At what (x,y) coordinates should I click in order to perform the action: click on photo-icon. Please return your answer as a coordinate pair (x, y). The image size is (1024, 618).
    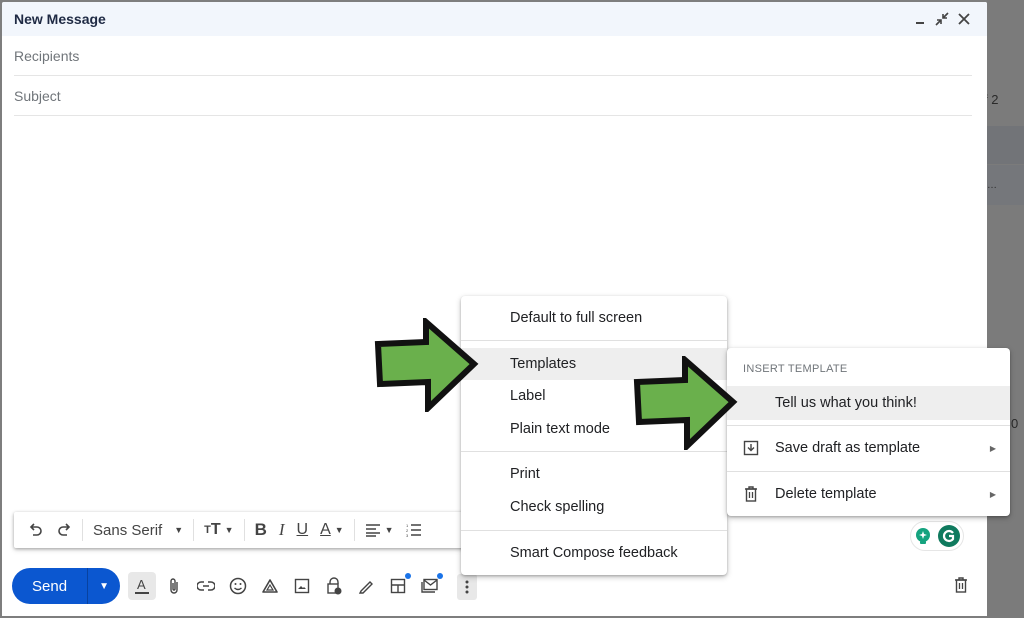
    Looking at the image, I should click on (302, 586).